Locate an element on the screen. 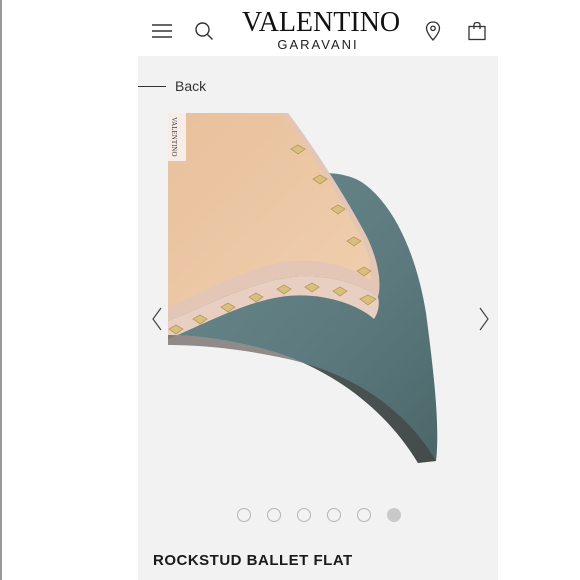 The width and height of the screenshot is (580, 580). shopping-bag-button is located at coordinates (477, 31).